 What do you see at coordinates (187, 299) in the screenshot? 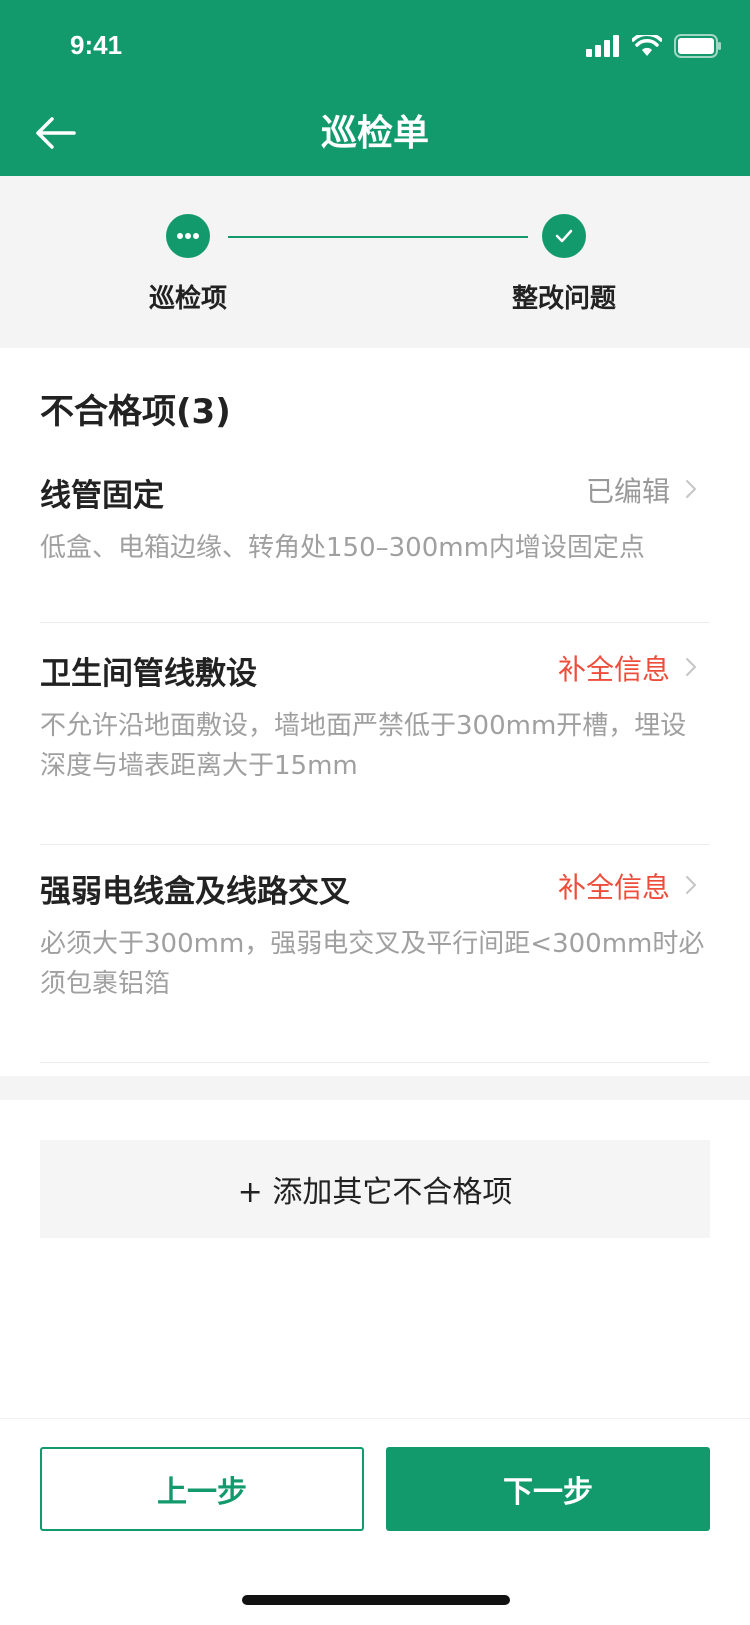
I see `step-label-inspection: 巡检项` at bounding box center [187, 299].